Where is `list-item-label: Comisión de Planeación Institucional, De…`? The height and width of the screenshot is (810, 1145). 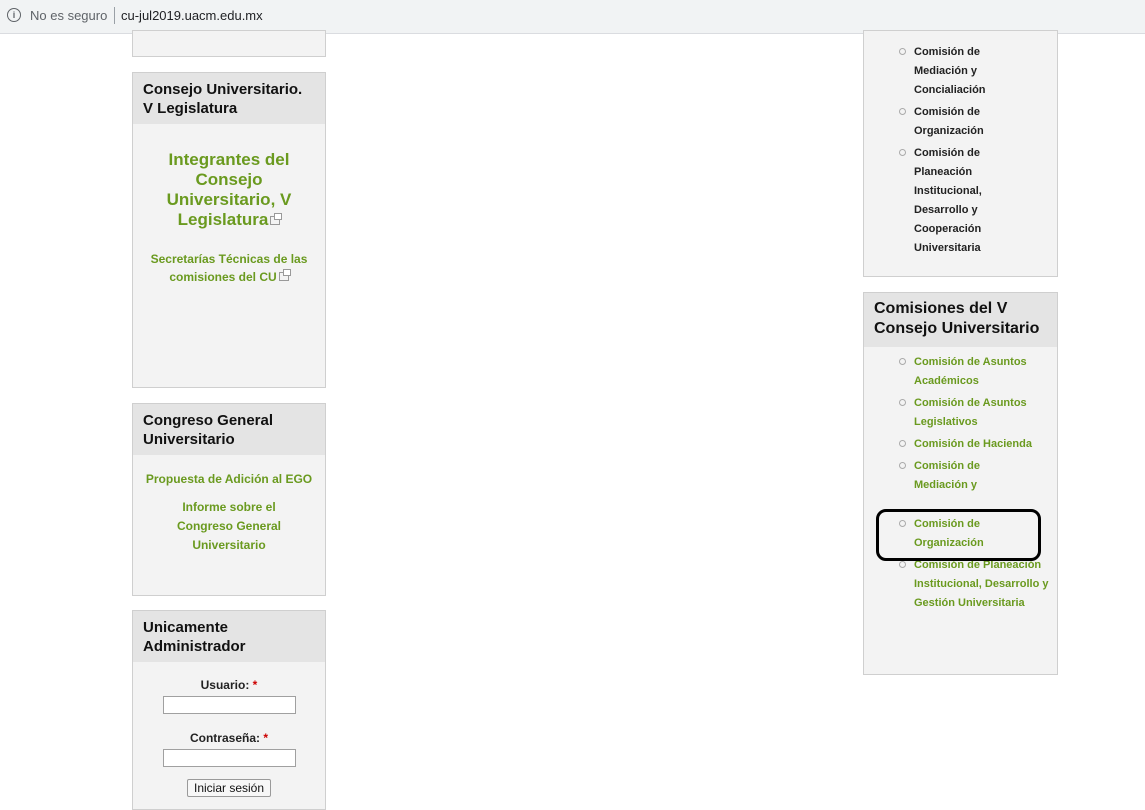
list-item-label: Comisión de Planeación Institucional, De… is located at coordinates (961, 201).